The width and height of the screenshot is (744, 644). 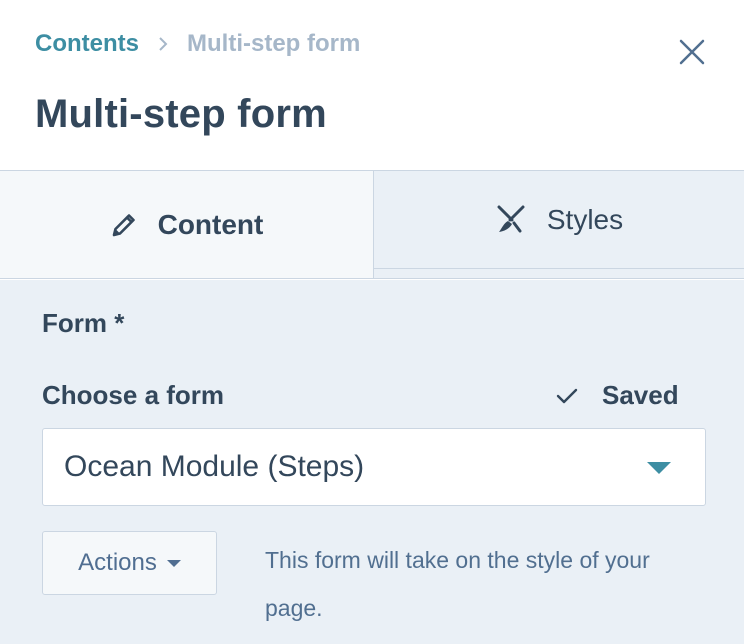 I want to click on saved-status-text: Saved, so click(x=640, y=395).